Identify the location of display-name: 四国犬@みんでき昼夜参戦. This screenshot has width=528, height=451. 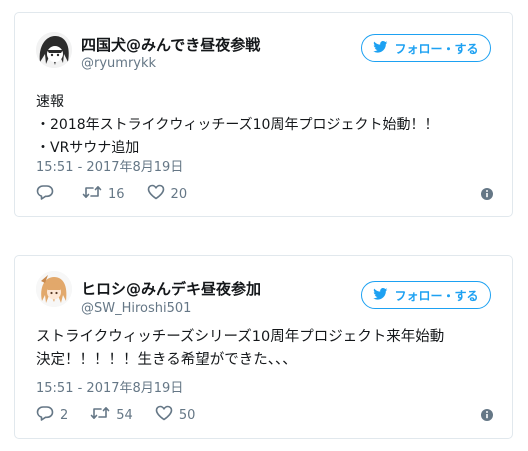
(170, 44).